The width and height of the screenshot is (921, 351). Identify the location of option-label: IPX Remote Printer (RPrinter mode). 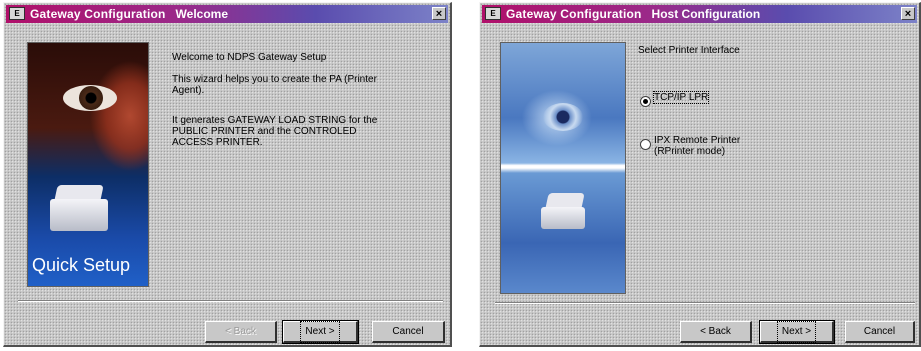
(697, 146).